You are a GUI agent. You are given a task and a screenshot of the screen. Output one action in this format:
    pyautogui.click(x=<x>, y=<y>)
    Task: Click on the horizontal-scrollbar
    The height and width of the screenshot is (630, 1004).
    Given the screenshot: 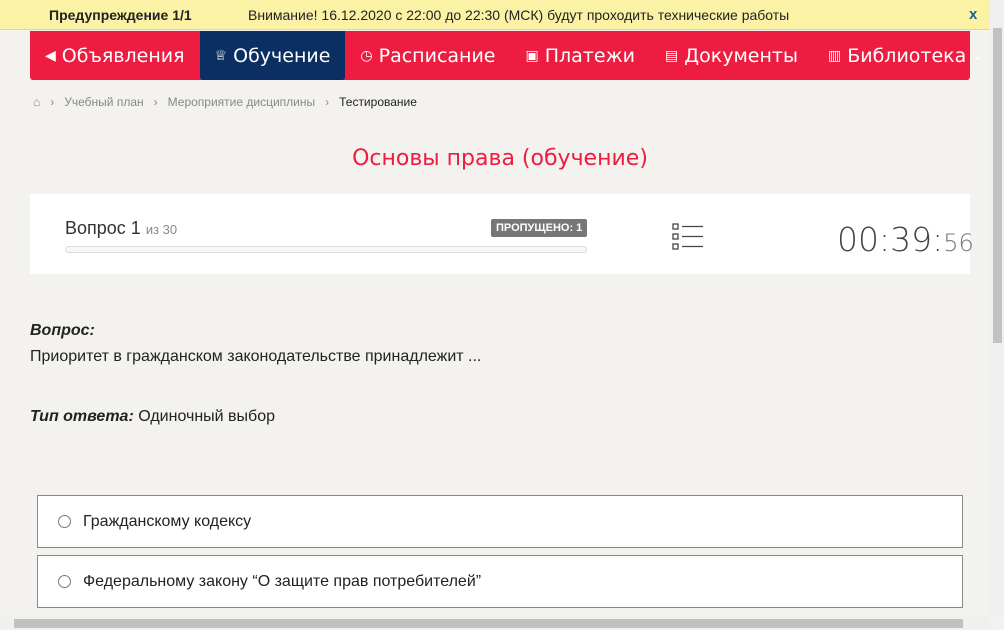 What is the action you would take?
    pyautogui.click(x=495, y=623)
    